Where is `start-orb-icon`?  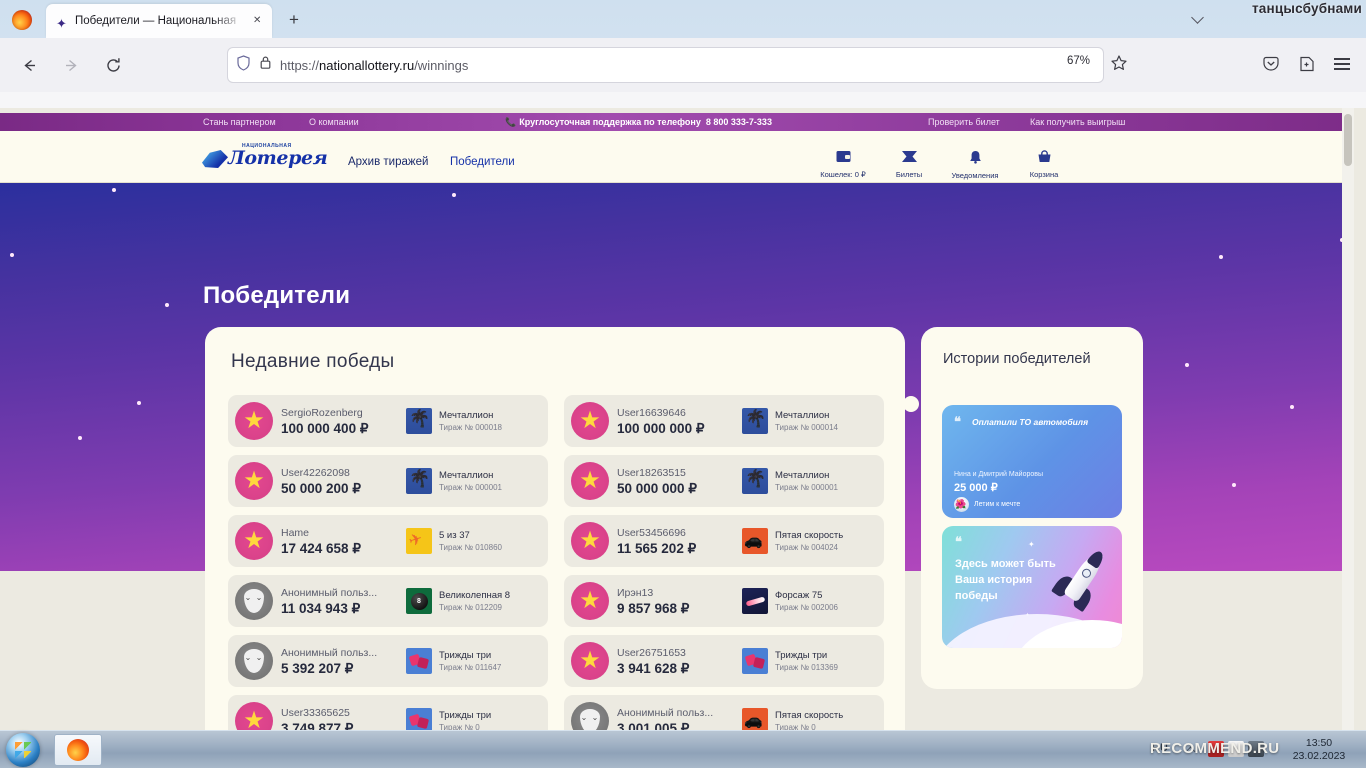 start-orb-icon is located at coordinates (23, 750).